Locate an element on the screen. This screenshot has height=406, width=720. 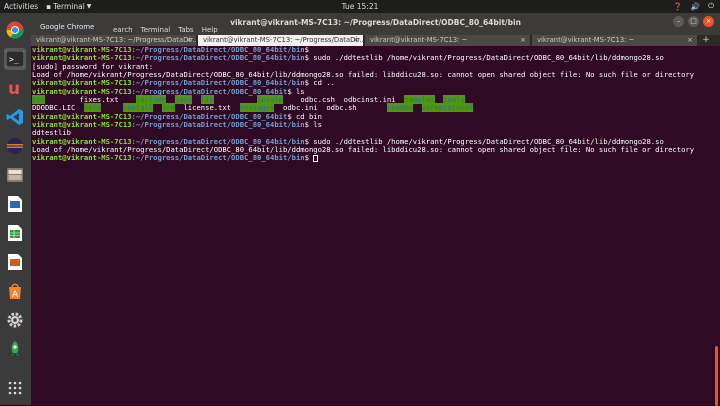
menu-terminal: Terminal is located at coordinates (156, 30).